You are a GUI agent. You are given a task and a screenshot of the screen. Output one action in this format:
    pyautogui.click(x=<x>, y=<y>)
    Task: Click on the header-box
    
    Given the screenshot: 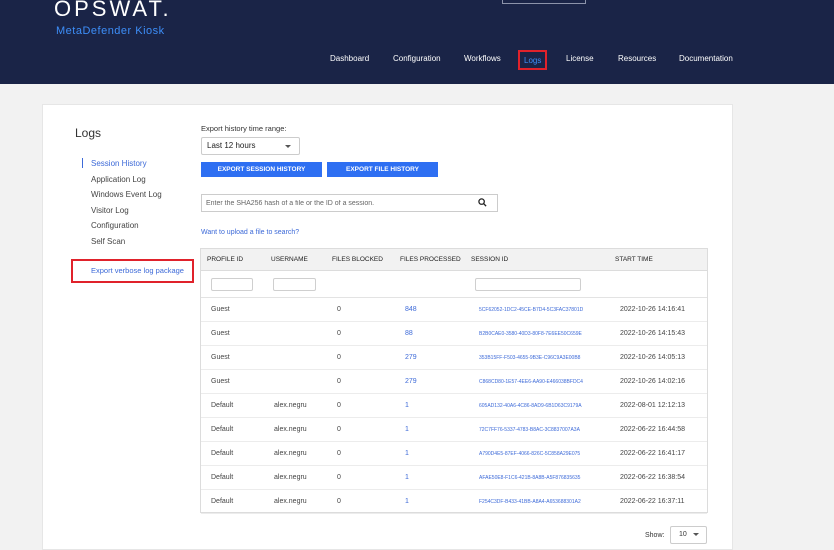 What is the action you would take?
    pyautogui.click(x=544, y=2)
    